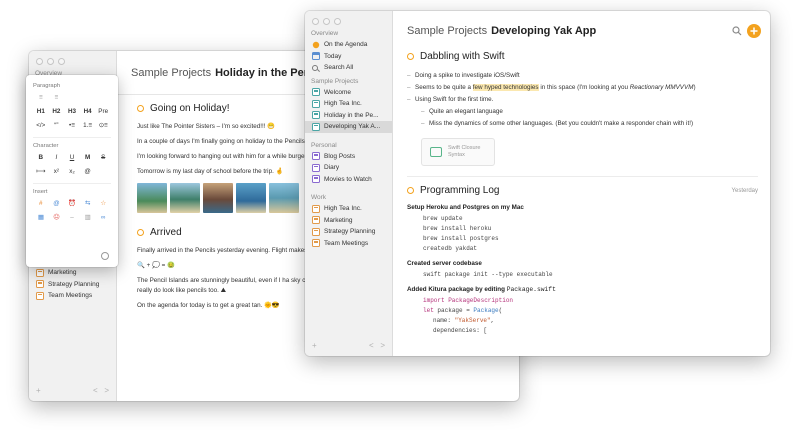  What do you see at coordinates (41, 97) in the screenshot?
I see `align-left-button: ≡` at bounding box center [41, 97].